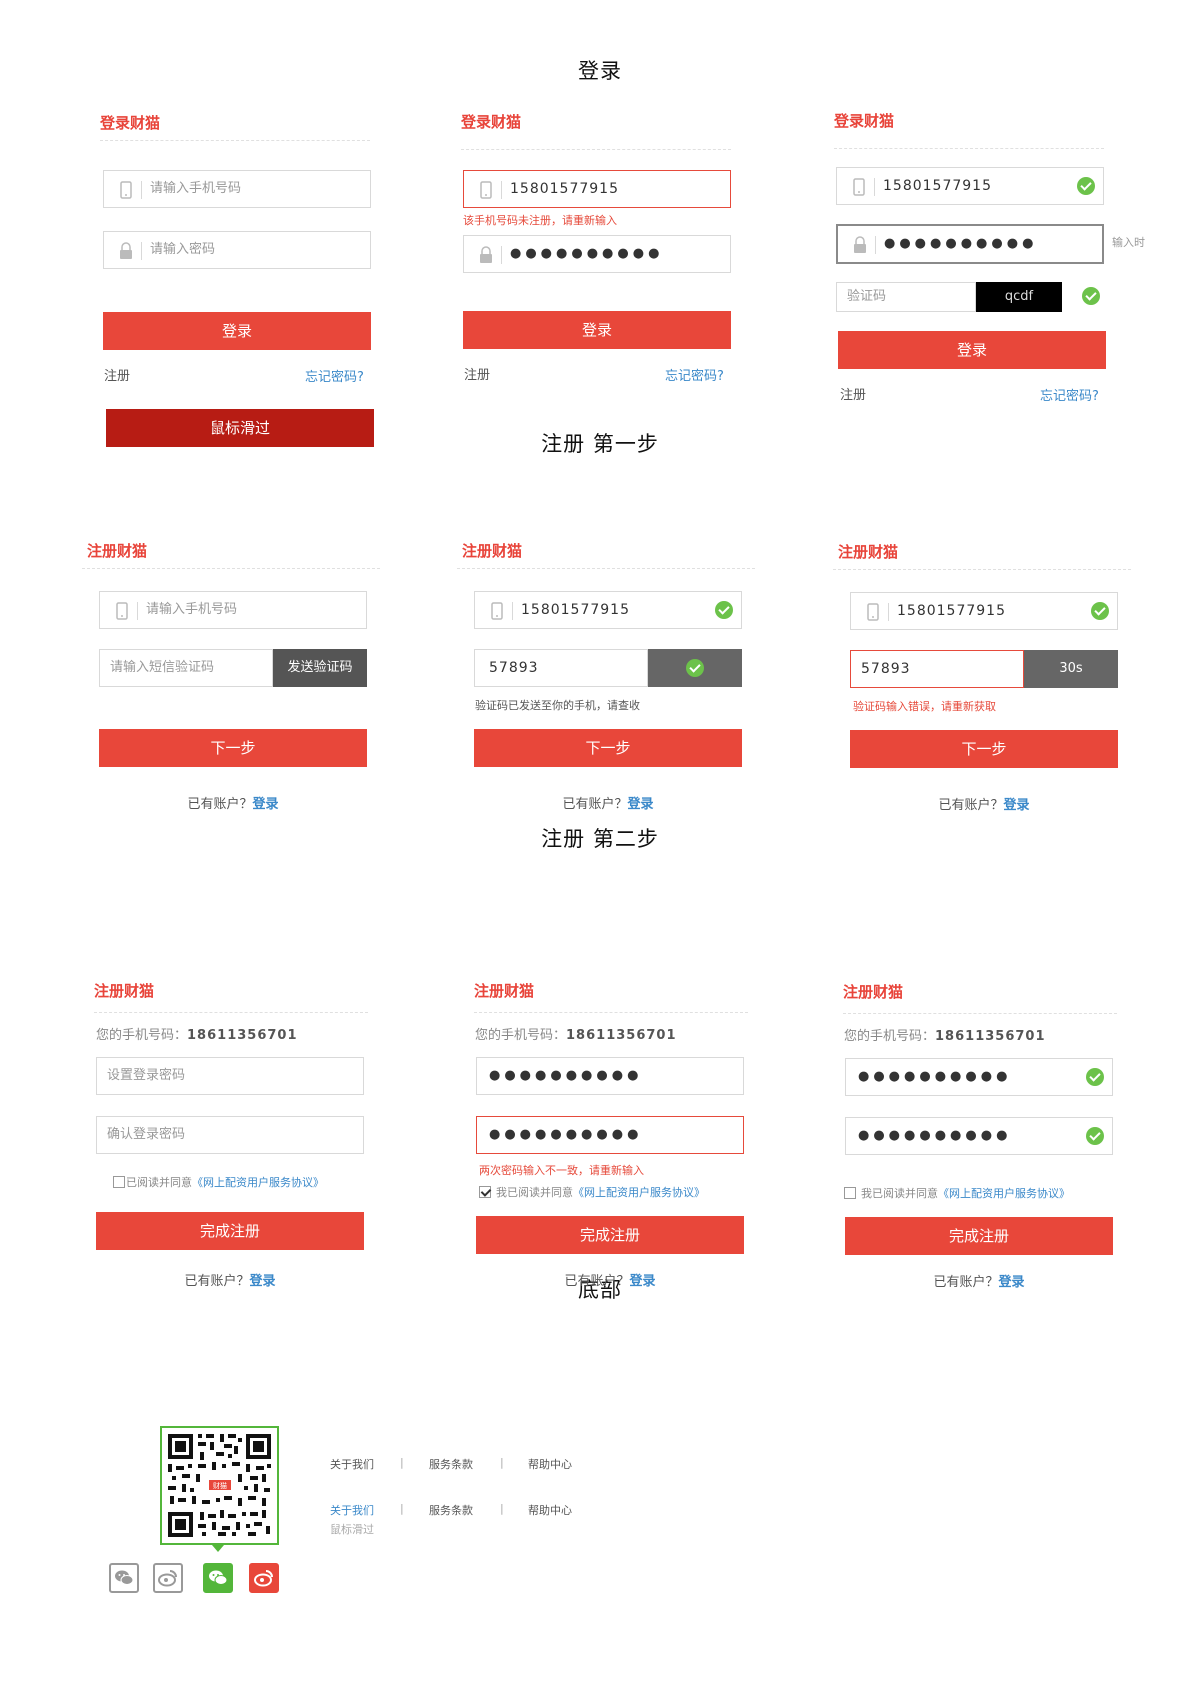  Describe the element at coordinates (971, 805) in the screenshot. I see `has-account-text: 已有账户？` at that location.